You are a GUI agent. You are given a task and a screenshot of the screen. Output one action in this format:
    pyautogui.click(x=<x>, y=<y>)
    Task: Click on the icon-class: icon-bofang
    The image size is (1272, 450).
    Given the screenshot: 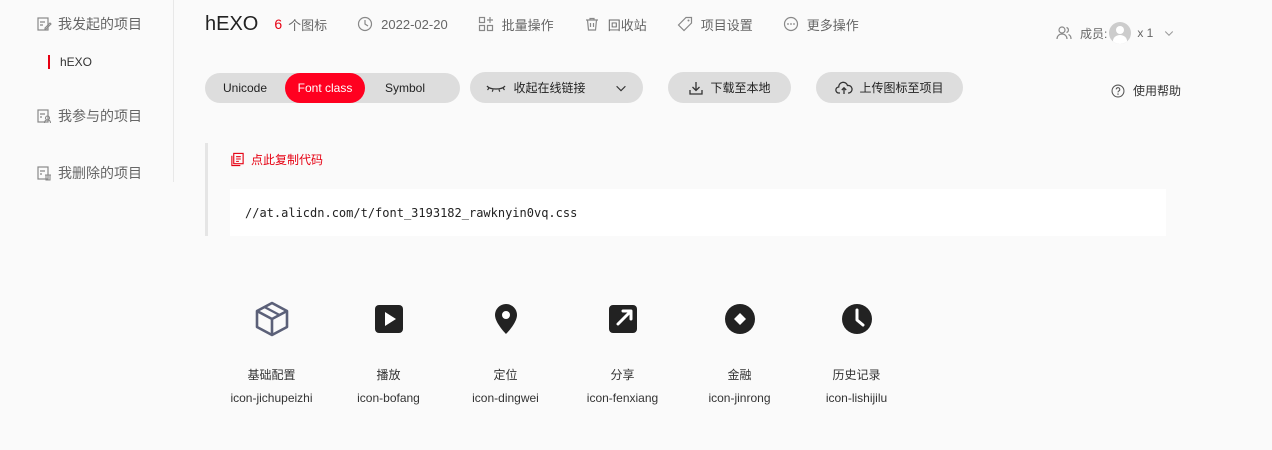 What is the action you would take?
    pyautogui.click(x=388, y=398)
    